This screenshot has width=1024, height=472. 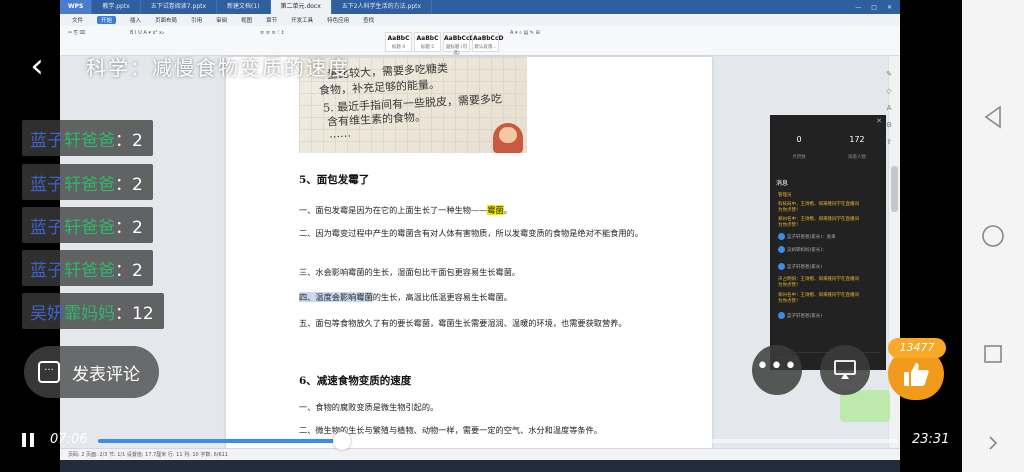 I want to click on menu-item: 特色应用, so click(x=338, y=20).